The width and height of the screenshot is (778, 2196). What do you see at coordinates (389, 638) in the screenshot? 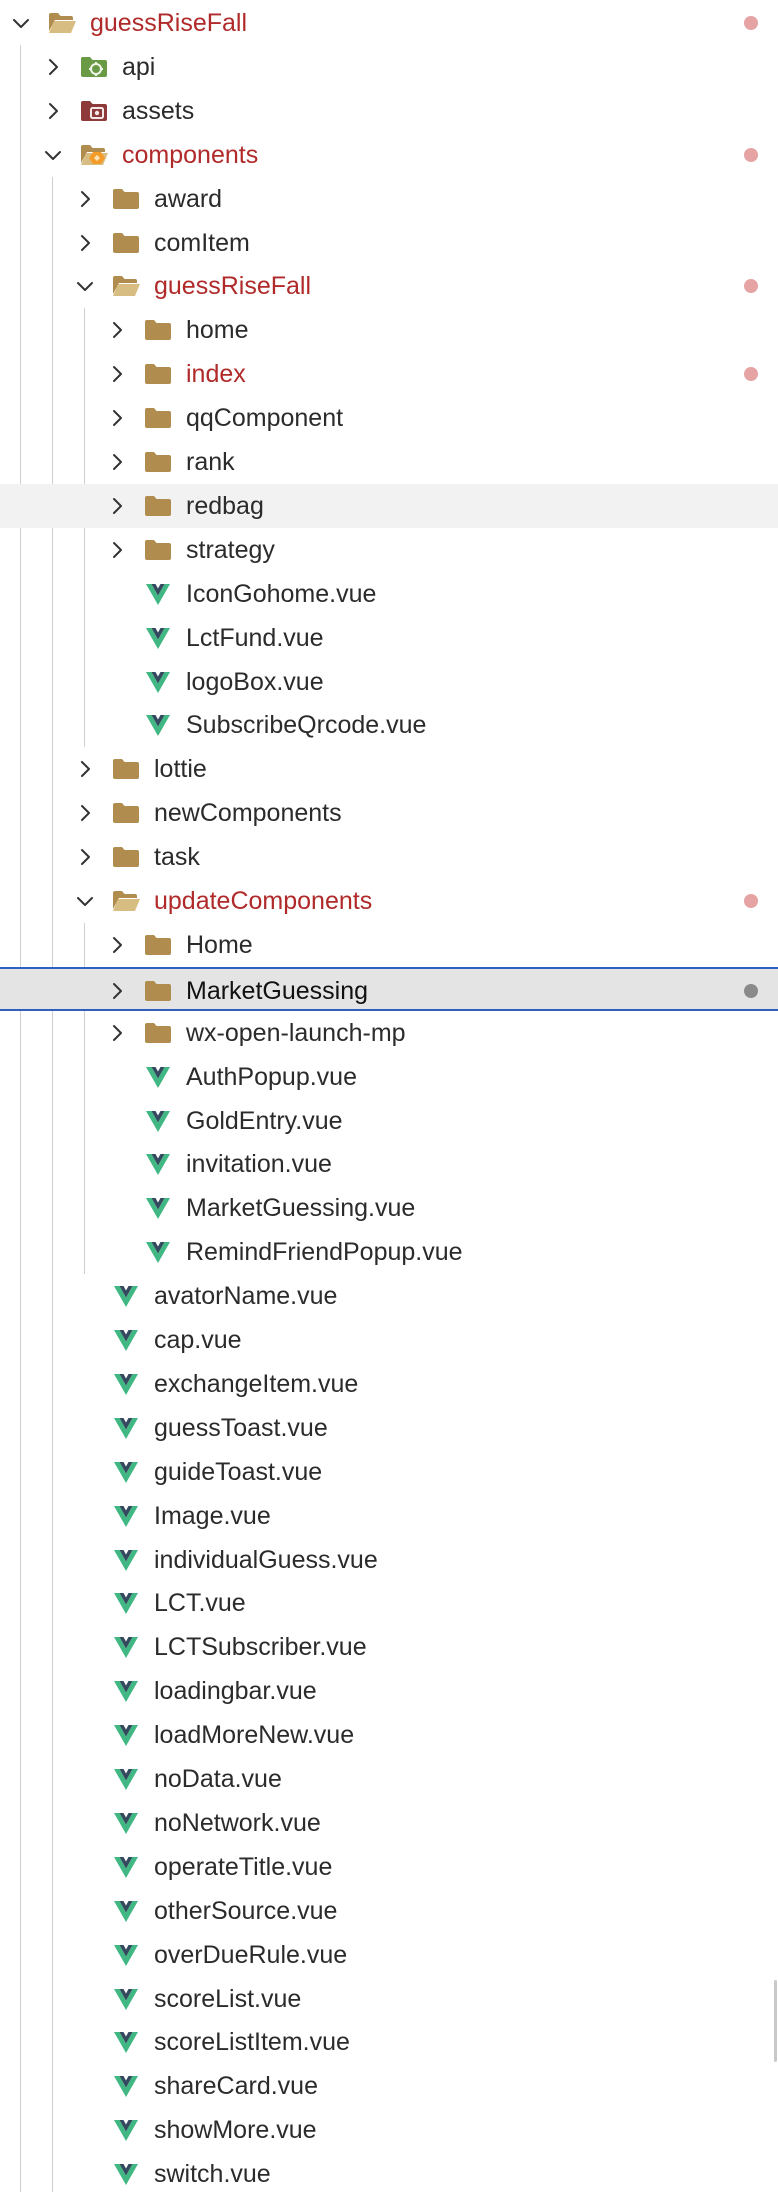
I see `tree-file-lctfund-vue: LctFund.vue` at bounding box center [389, 638].